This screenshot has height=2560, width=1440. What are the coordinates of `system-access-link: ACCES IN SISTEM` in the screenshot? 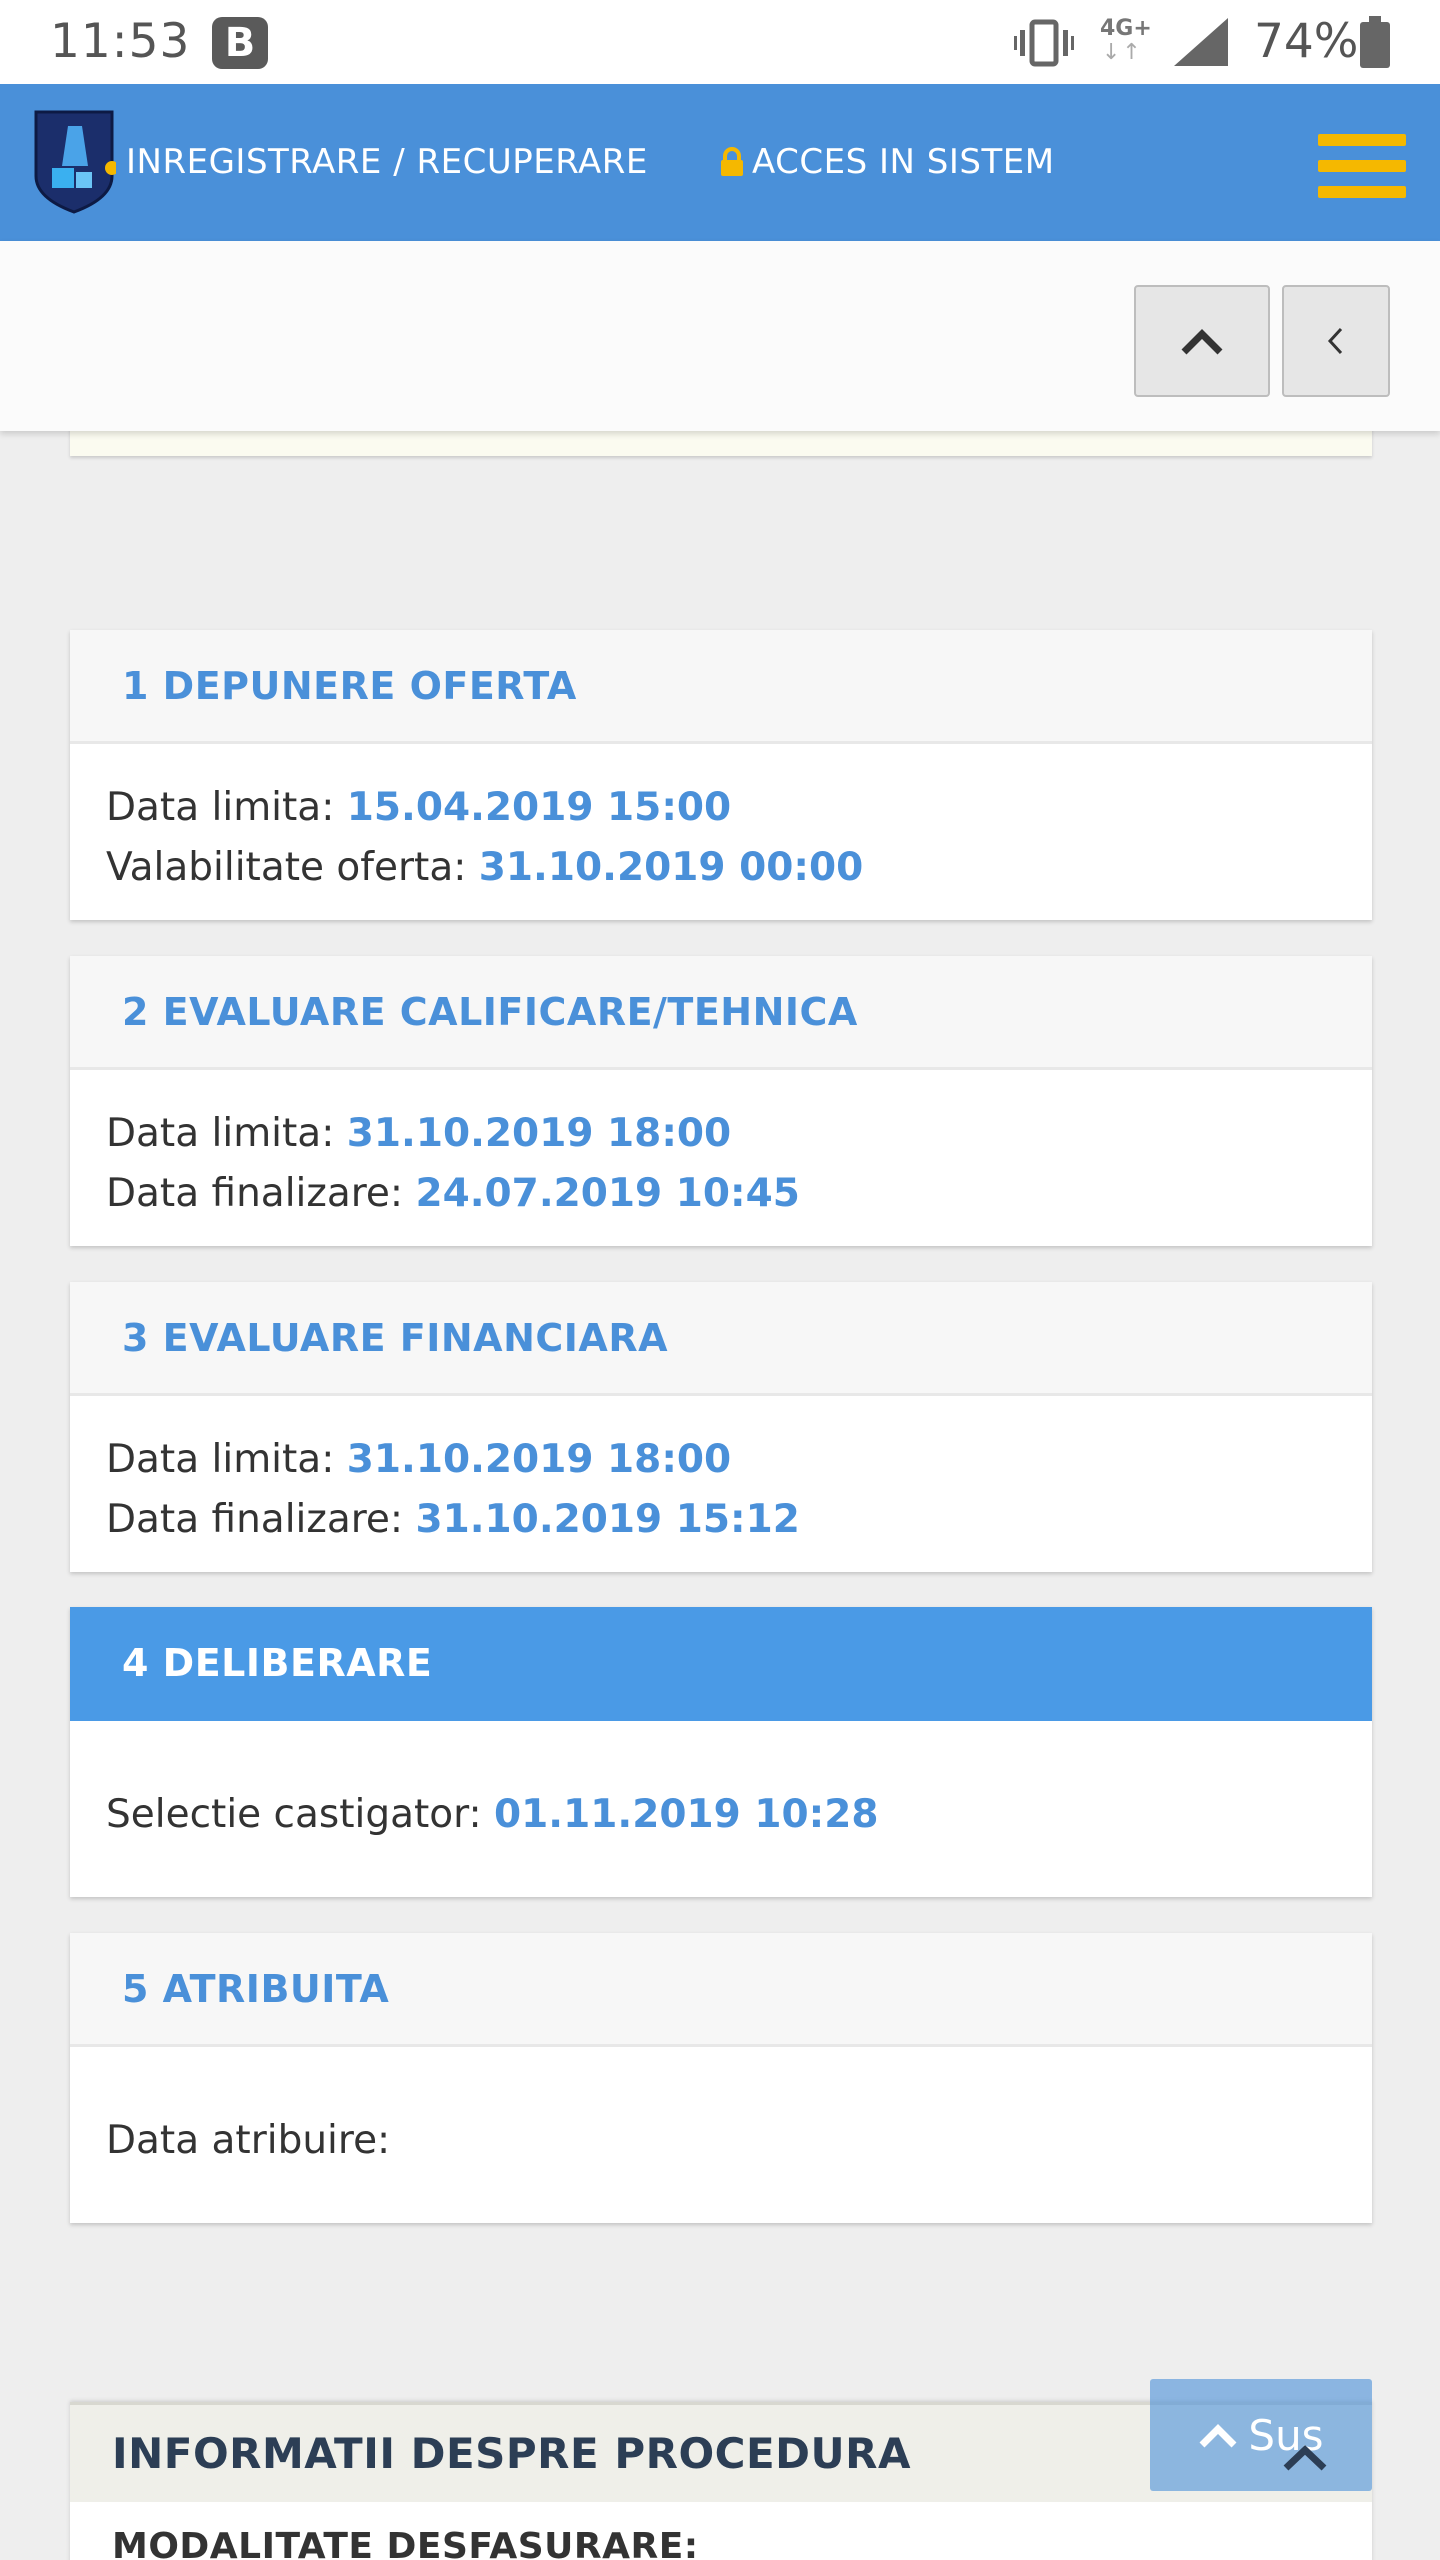 It's located at (887, 162).